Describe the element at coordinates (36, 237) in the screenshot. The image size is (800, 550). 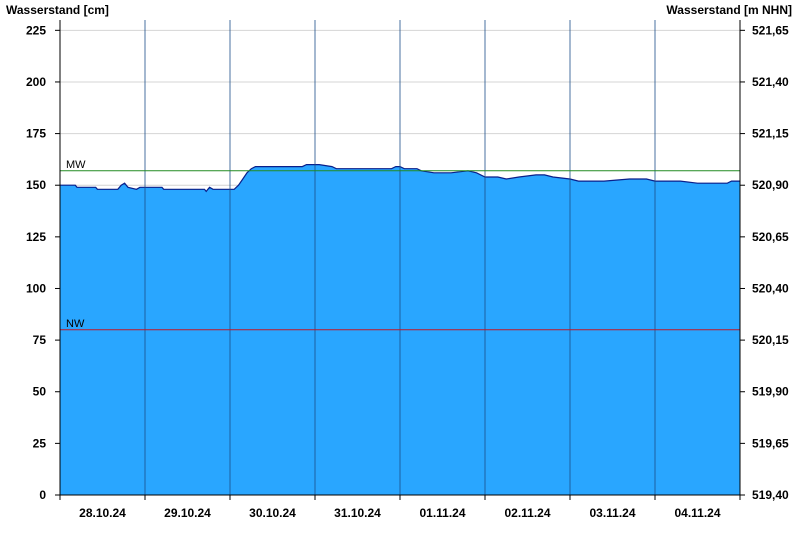
I see `y-tick-label-left: 125` at that location.